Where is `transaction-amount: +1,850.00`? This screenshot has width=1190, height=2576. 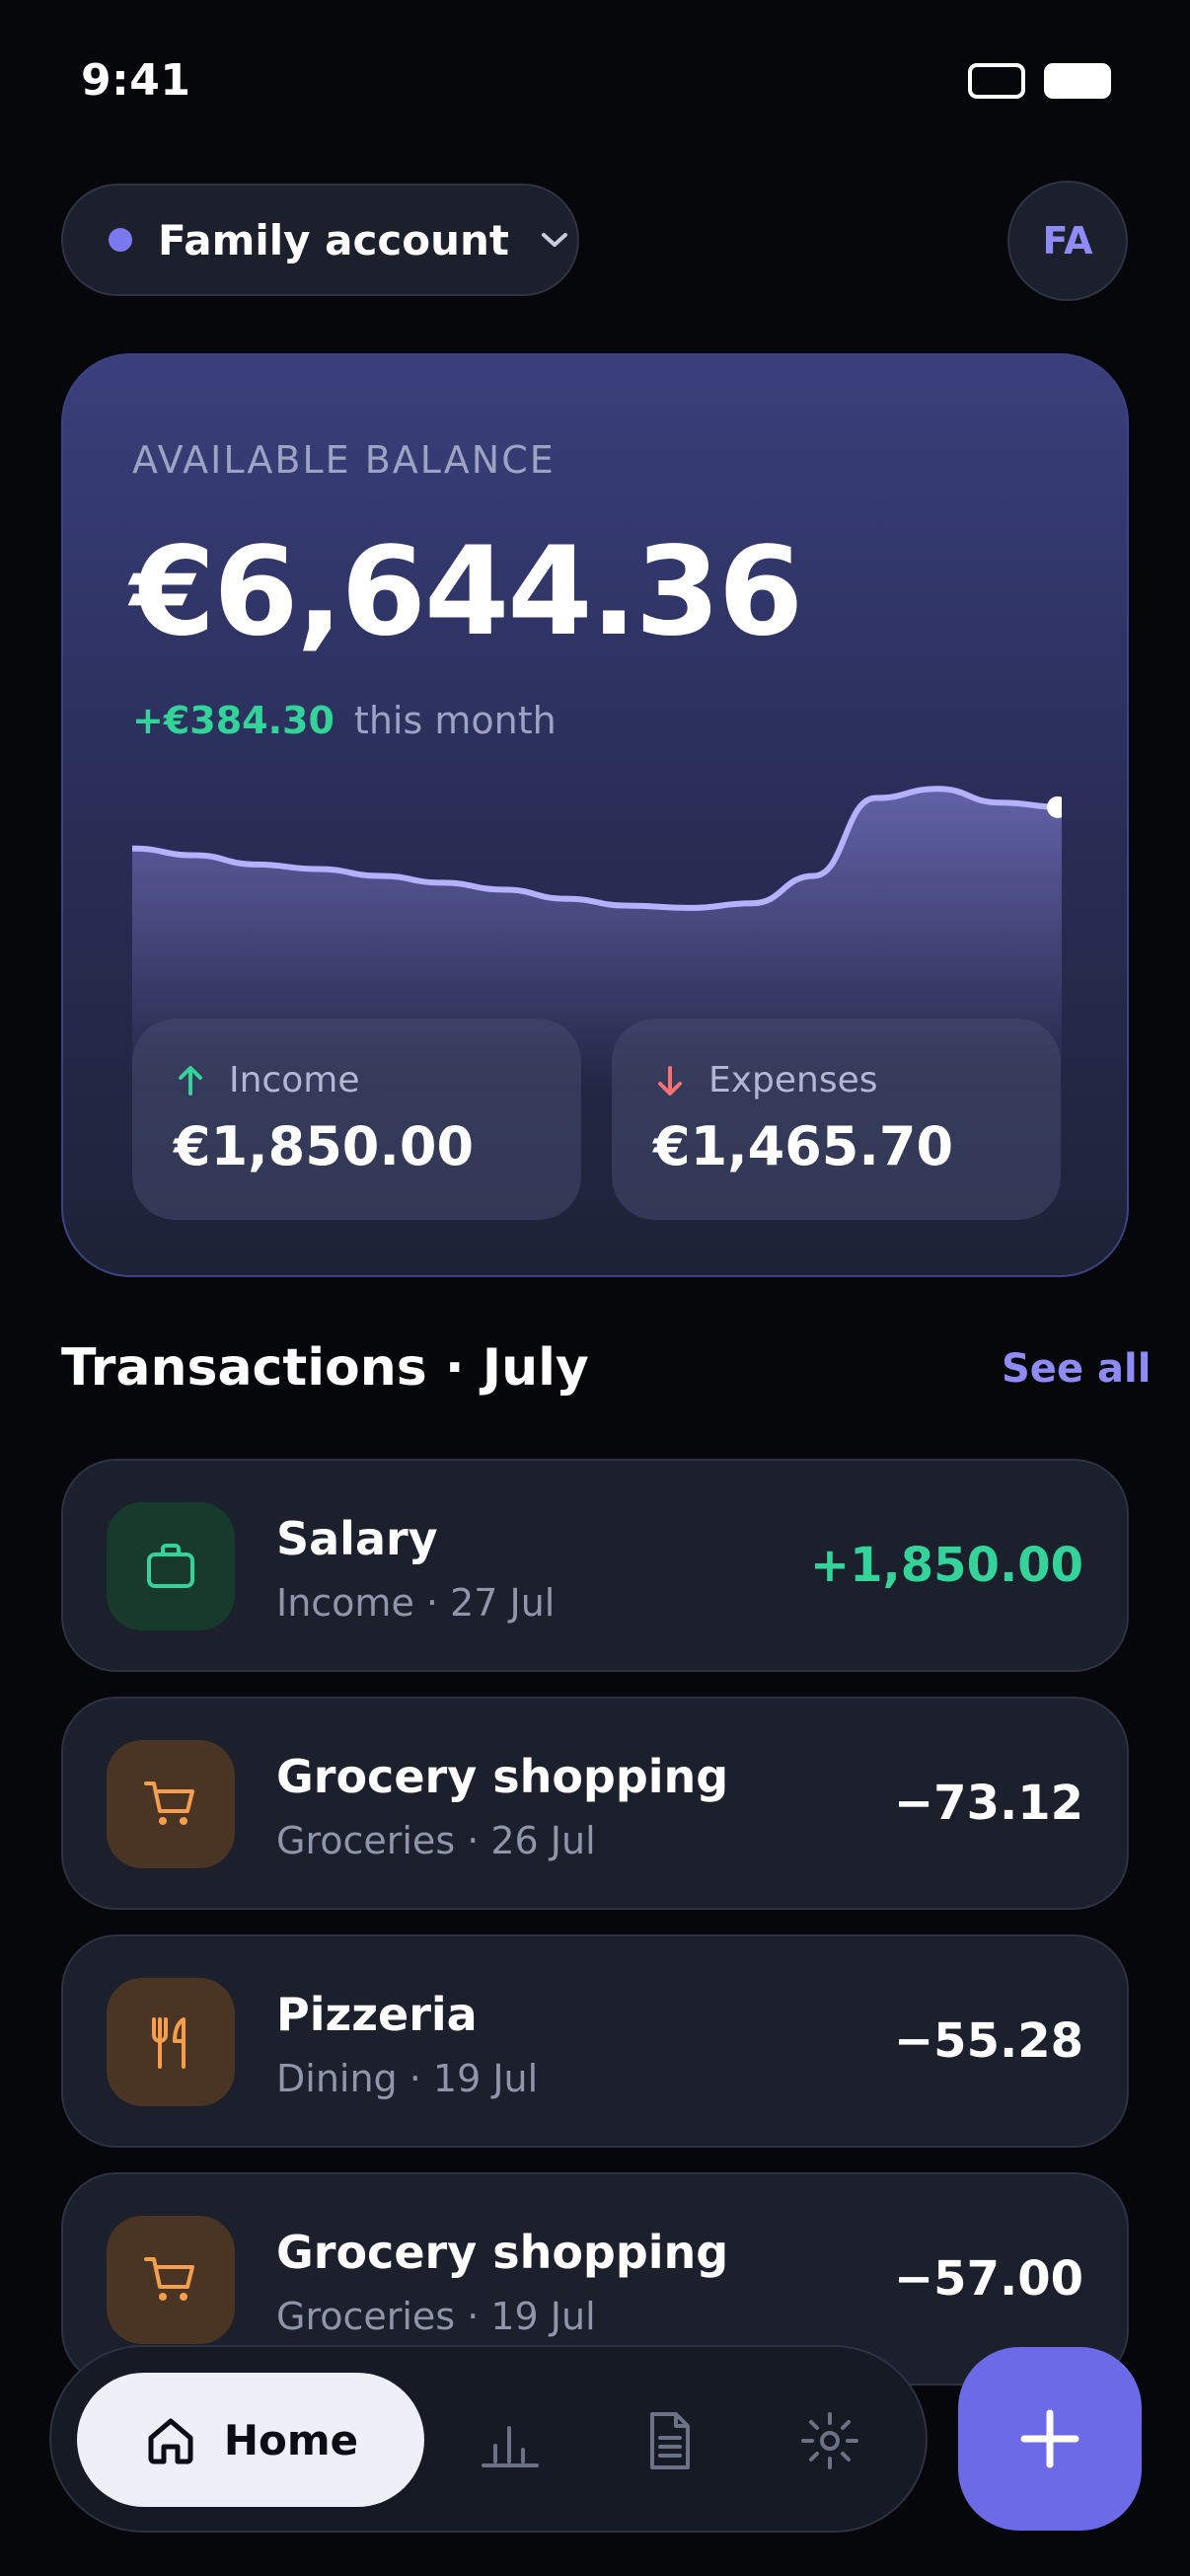 transaction-amount: +1,850.00 is located at coordinates (946, 1565).